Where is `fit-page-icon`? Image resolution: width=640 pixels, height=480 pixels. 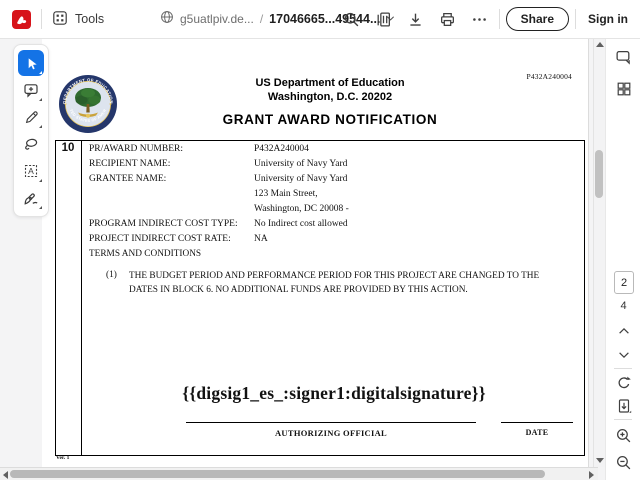 fit-page-icon is located at coordinates (623, 406).